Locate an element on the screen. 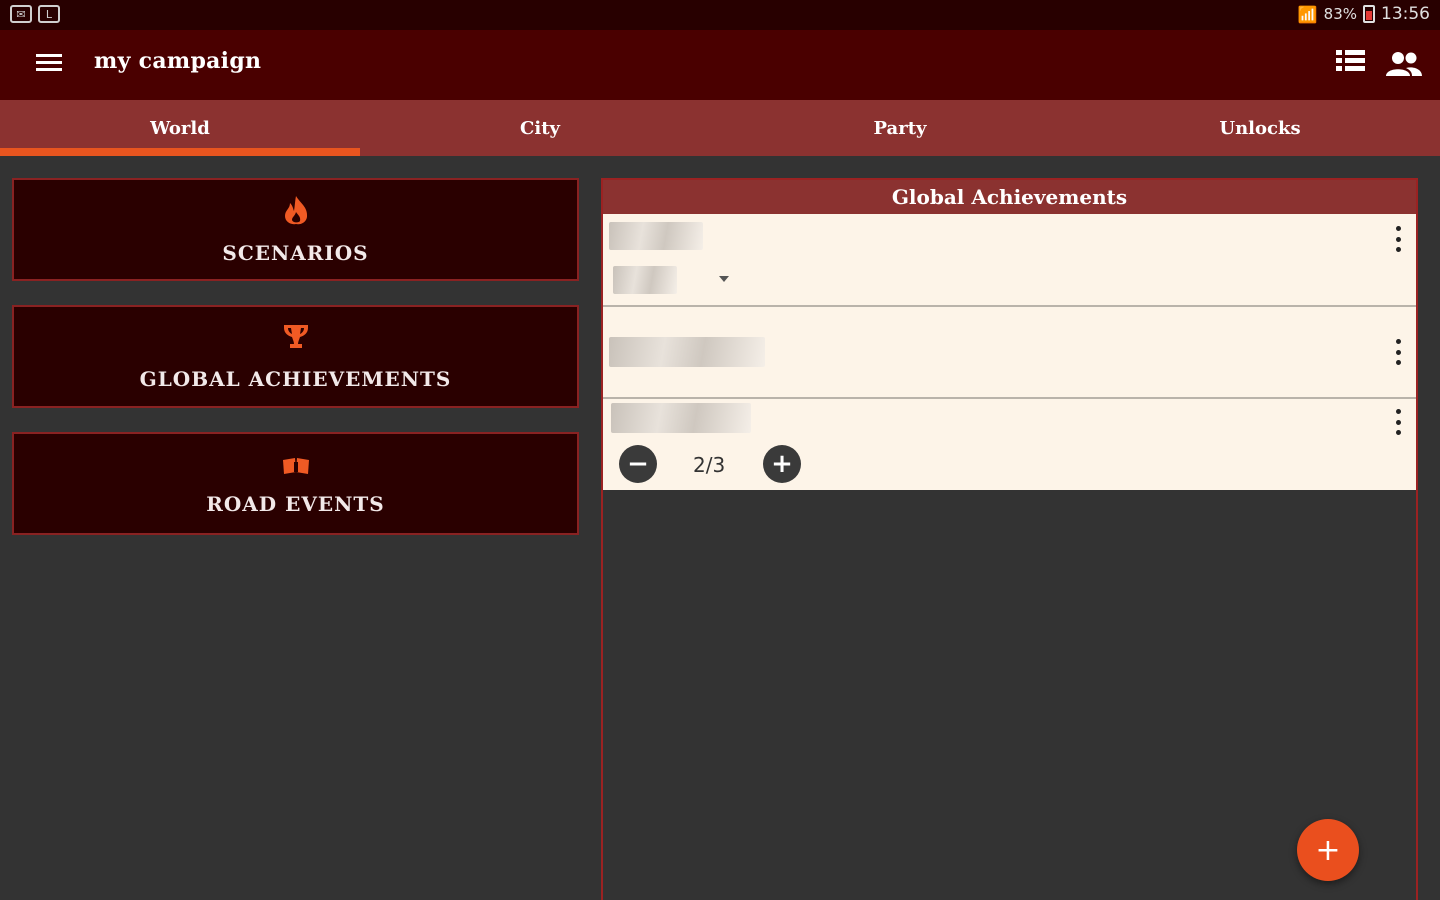 This screenshot has height=900, width=1440. dropdown-arrow-icon is located at coordinates (724, 279).